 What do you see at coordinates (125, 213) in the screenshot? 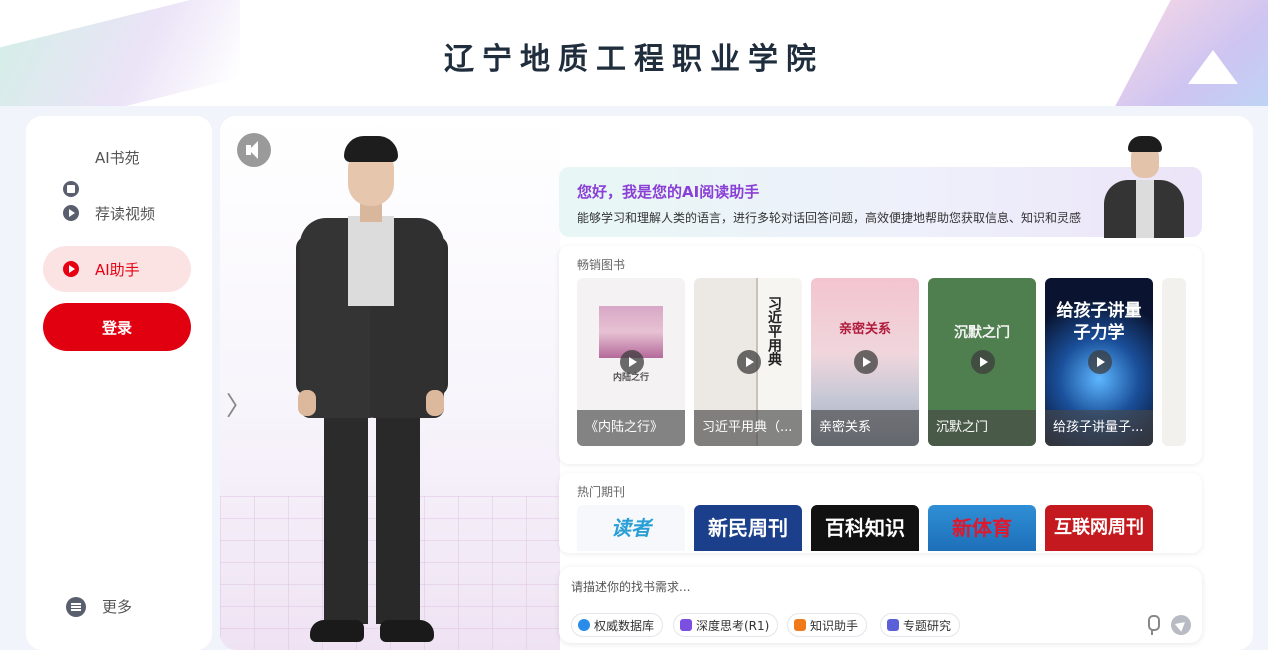
I see `sidebar-item-label: 荐读视频` at bounding box center [125, 213].